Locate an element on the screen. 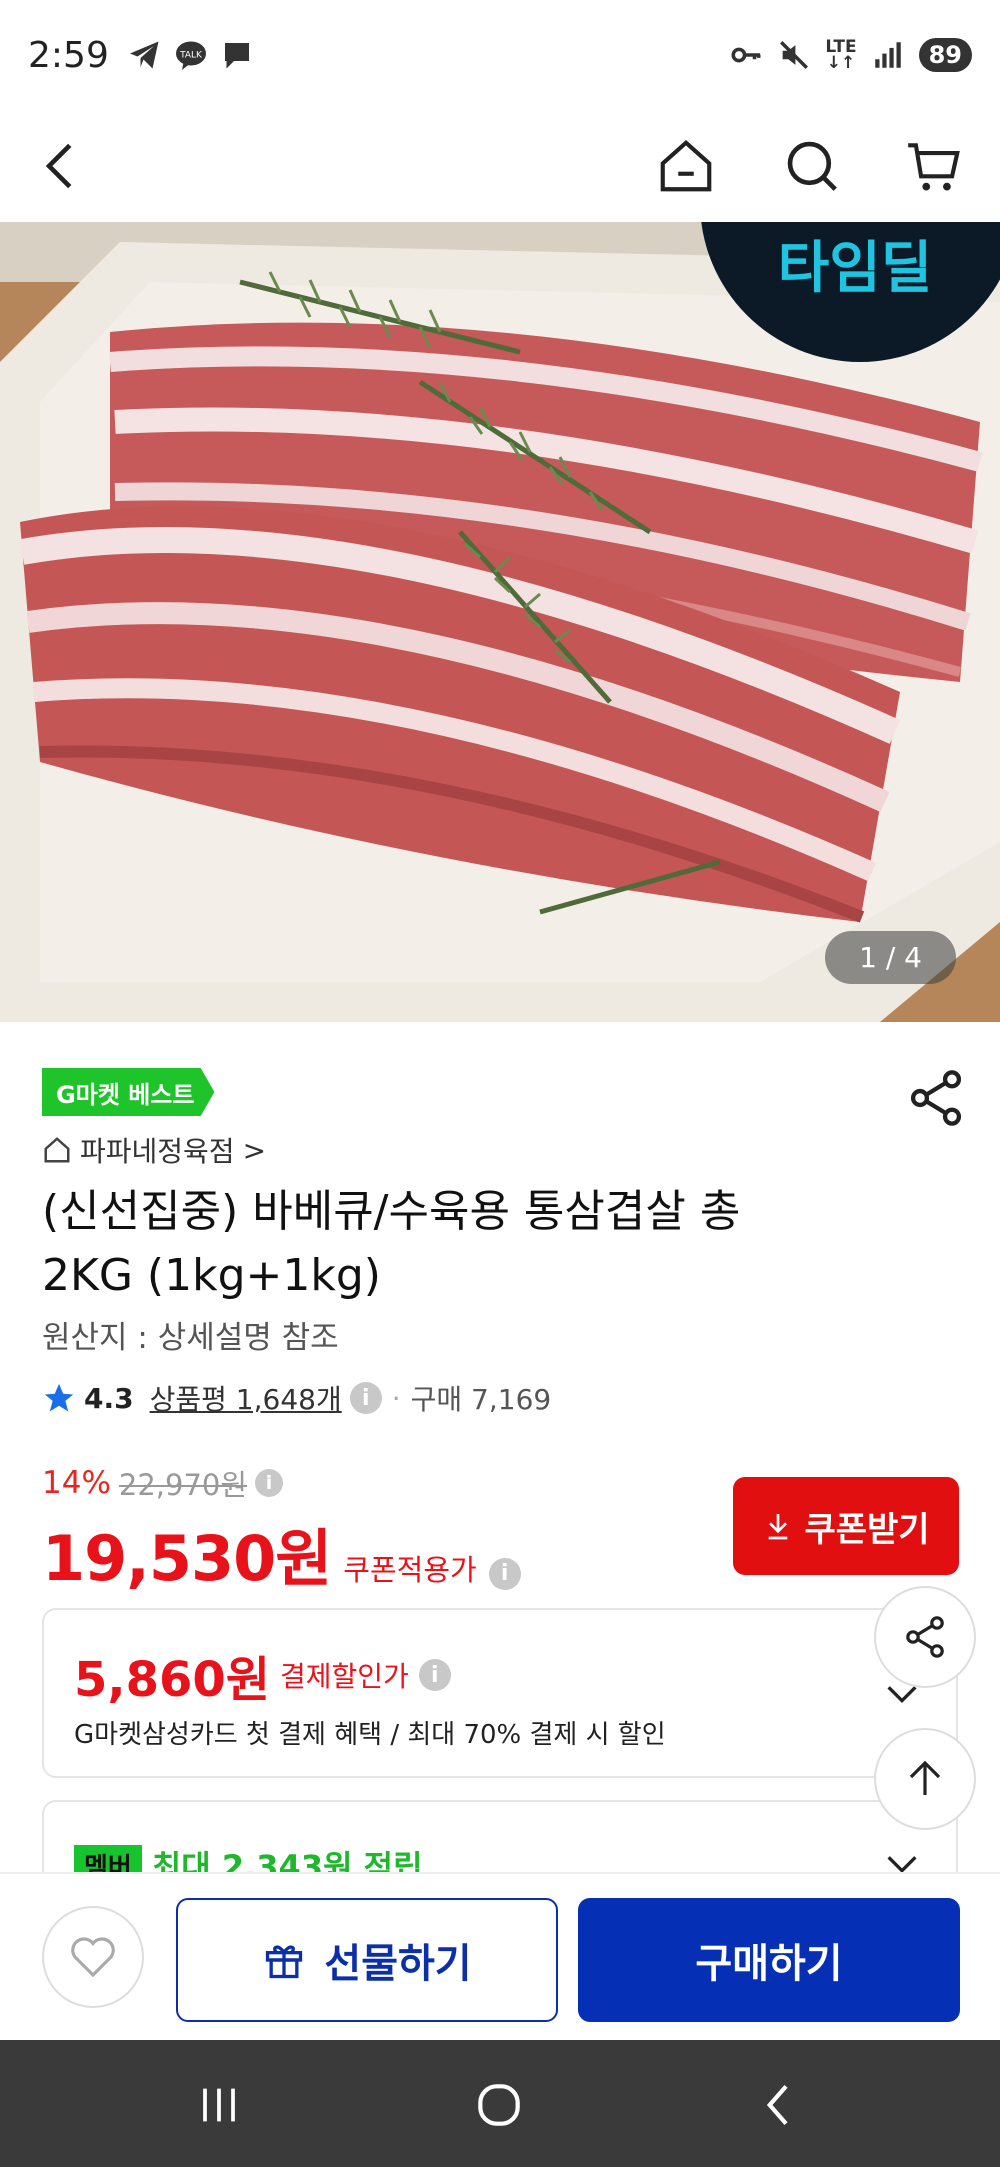  back-icon is located at coordinates (58, 166).